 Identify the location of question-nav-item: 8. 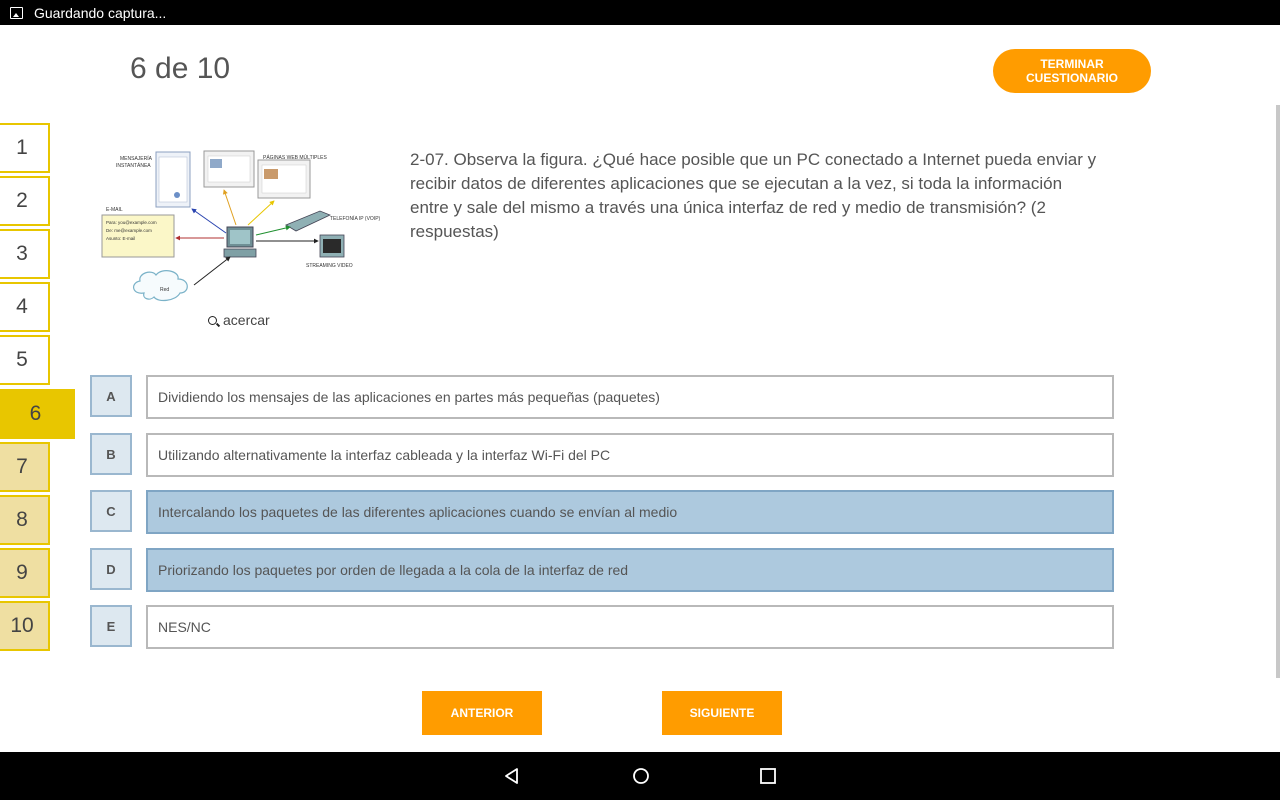
(25, 520).